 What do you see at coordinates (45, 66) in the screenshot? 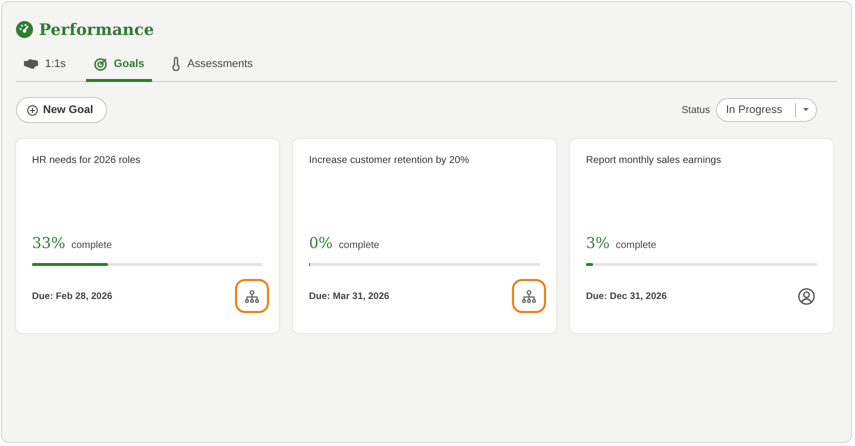
I see `tab: 1:1s` at bounding box center [45, 66].